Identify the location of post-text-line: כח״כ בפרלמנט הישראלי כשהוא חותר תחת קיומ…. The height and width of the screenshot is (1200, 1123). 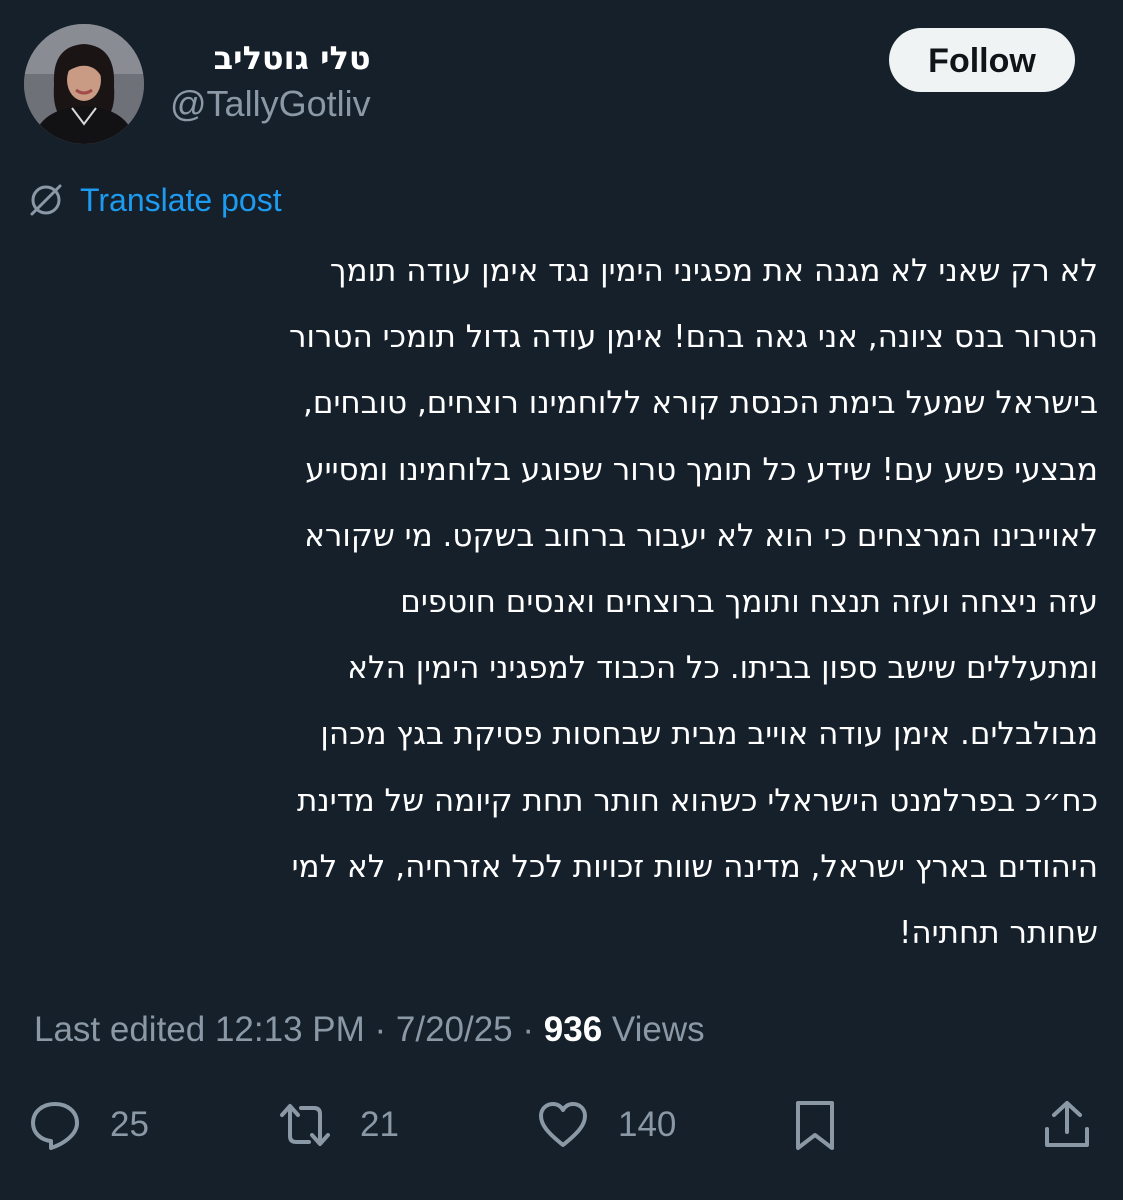
(697, 800).